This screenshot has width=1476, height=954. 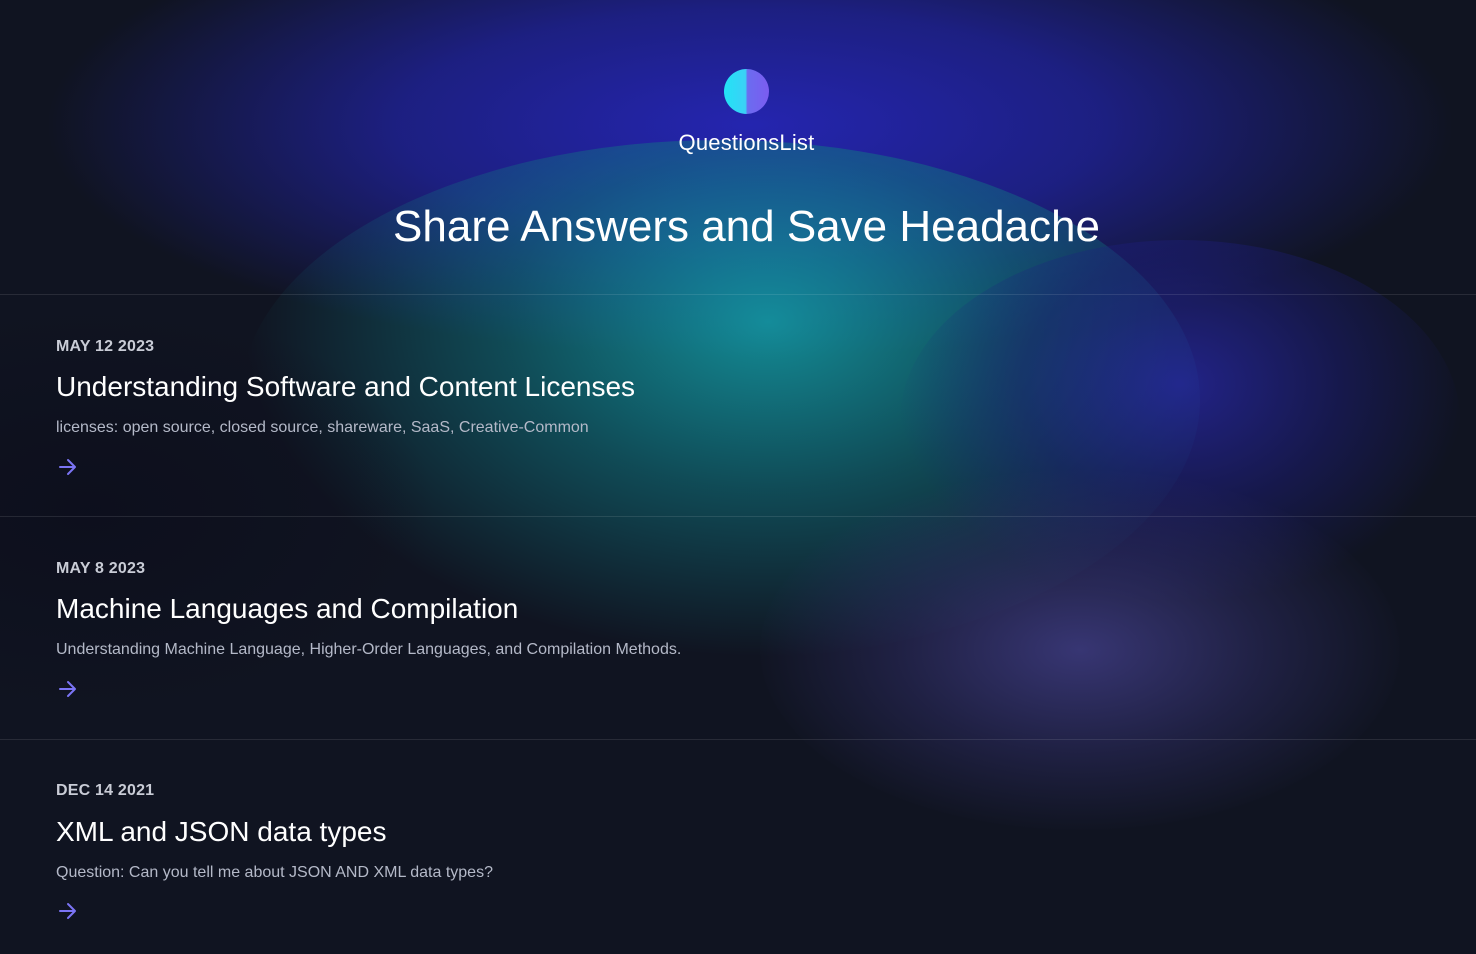 I want to click on post-date: DEC 14 2021, so click(x=105, y=790).